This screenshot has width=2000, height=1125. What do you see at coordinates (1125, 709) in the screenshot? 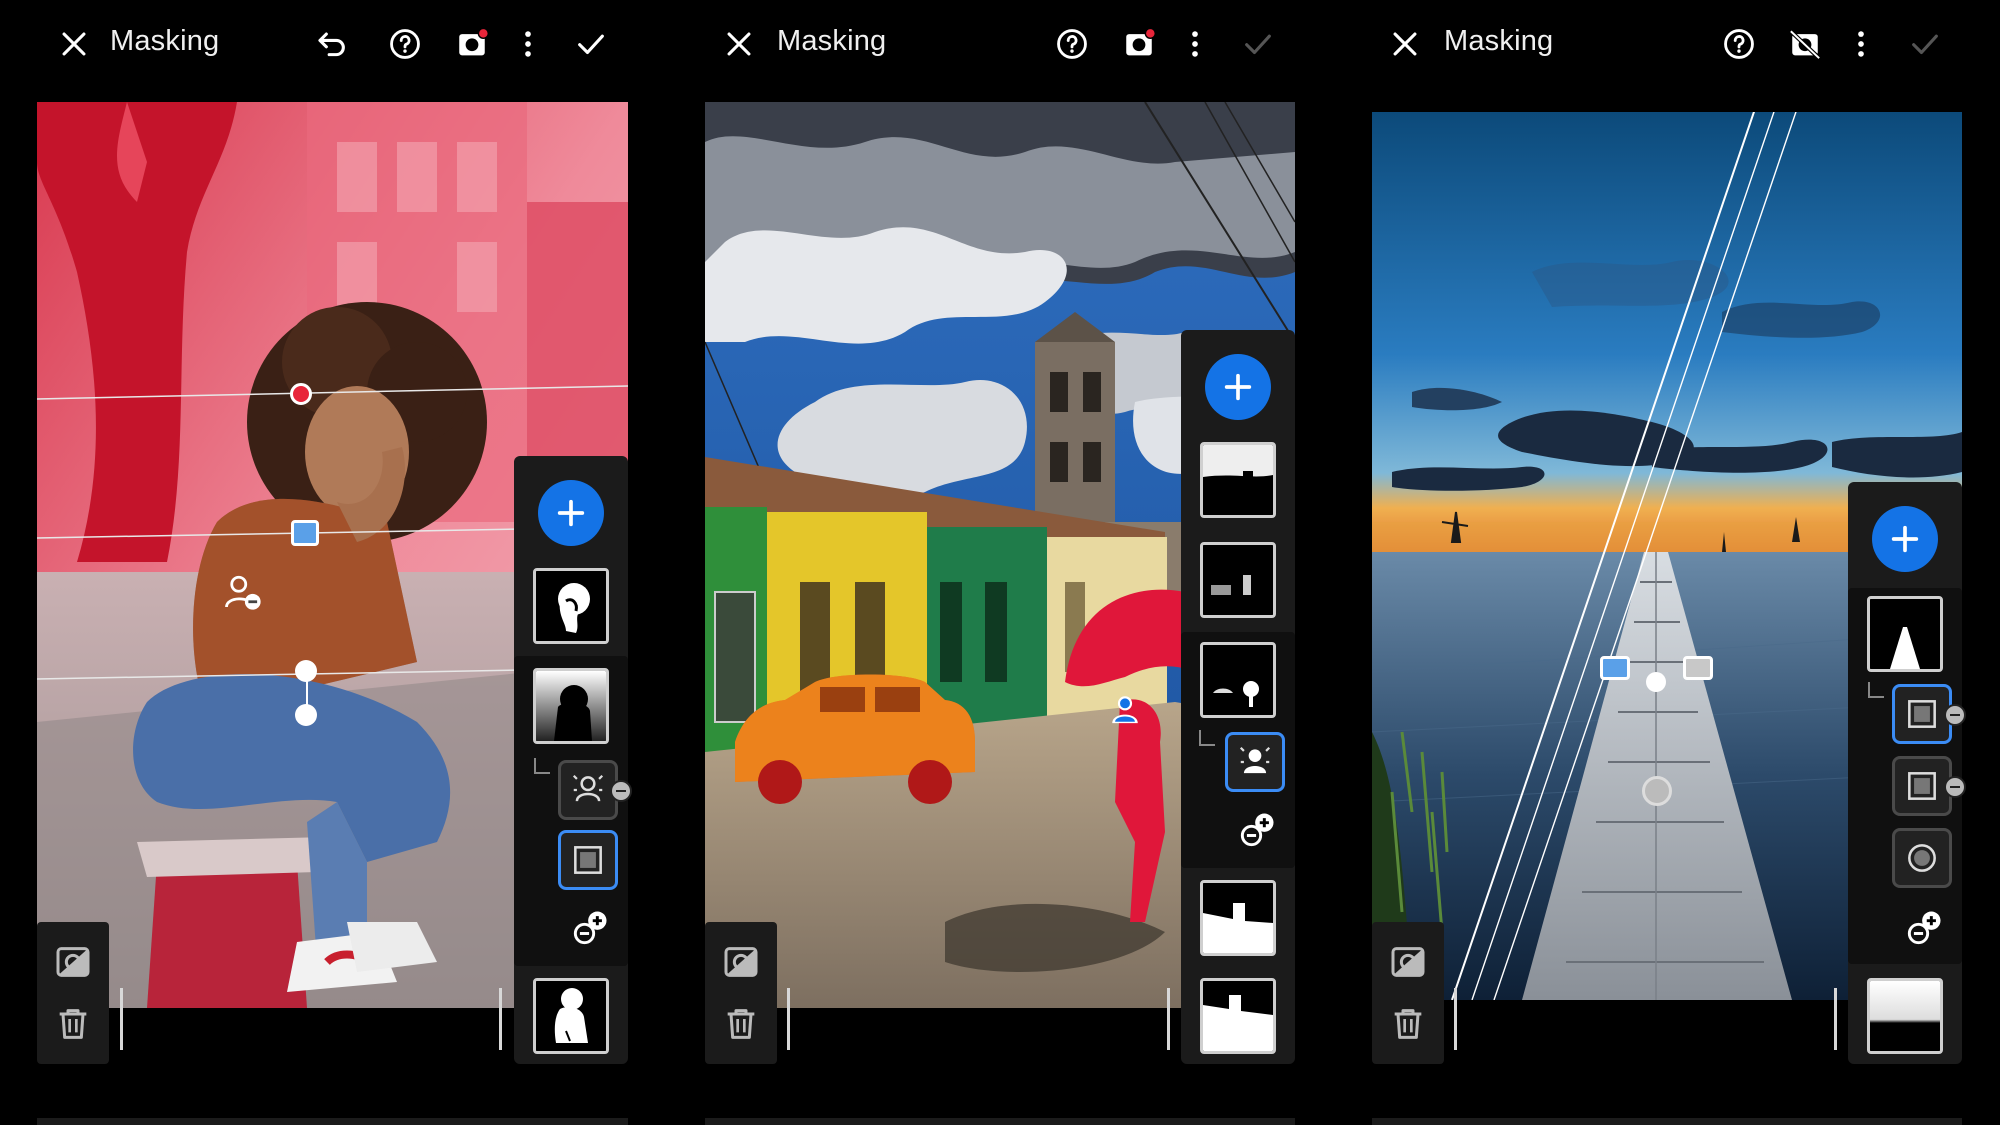
I see `person-pin-icon` at bounding box center [1125, 709].